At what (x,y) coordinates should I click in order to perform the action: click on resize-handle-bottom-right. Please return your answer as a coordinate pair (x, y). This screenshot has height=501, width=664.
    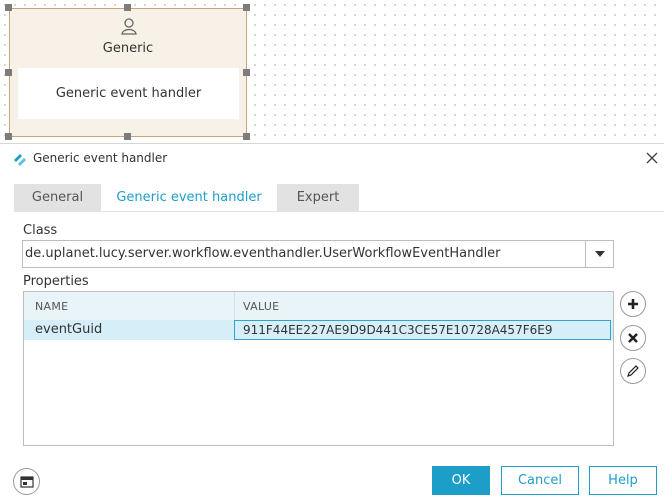
    Looking at the image, I should click on (246, 136).